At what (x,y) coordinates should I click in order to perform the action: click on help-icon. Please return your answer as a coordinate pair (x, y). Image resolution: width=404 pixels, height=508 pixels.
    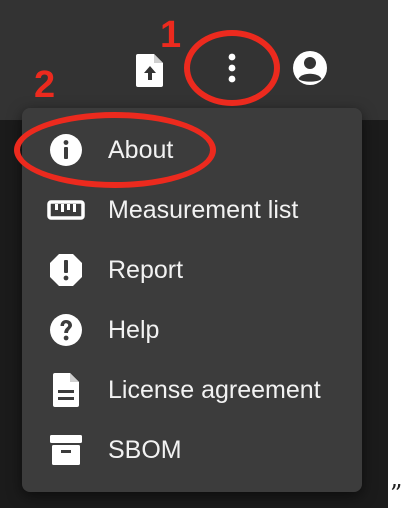
    Looking at the image, I should click on (66, 330).